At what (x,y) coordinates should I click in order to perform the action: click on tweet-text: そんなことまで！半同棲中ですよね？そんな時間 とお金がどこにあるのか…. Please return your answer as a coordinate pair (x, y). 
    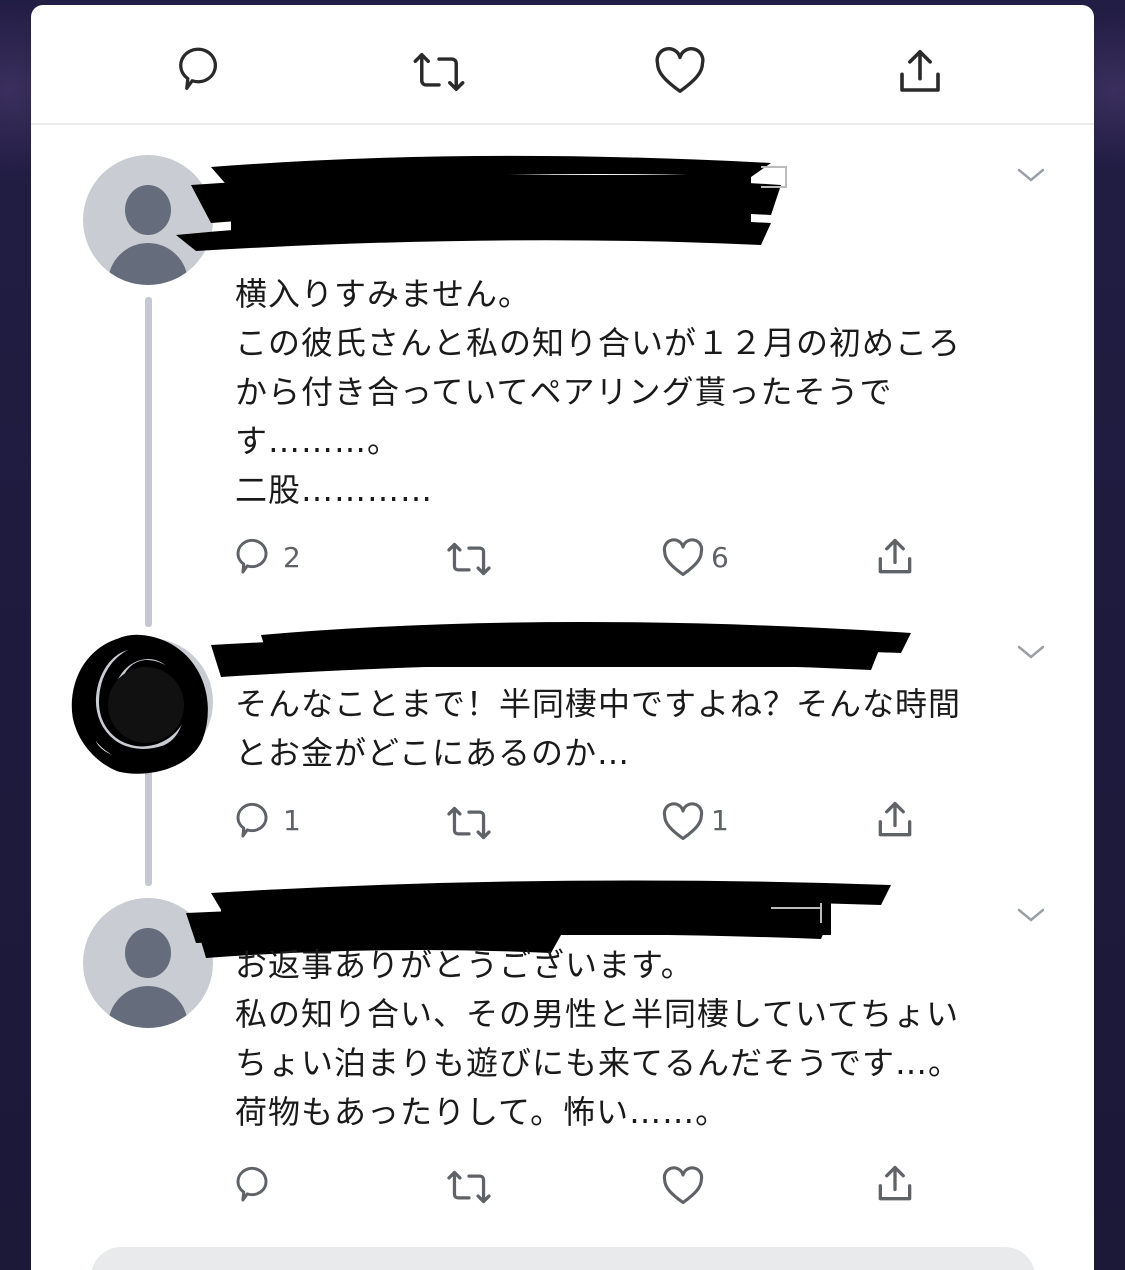
    Looking at the image, I should click on (598, 728).